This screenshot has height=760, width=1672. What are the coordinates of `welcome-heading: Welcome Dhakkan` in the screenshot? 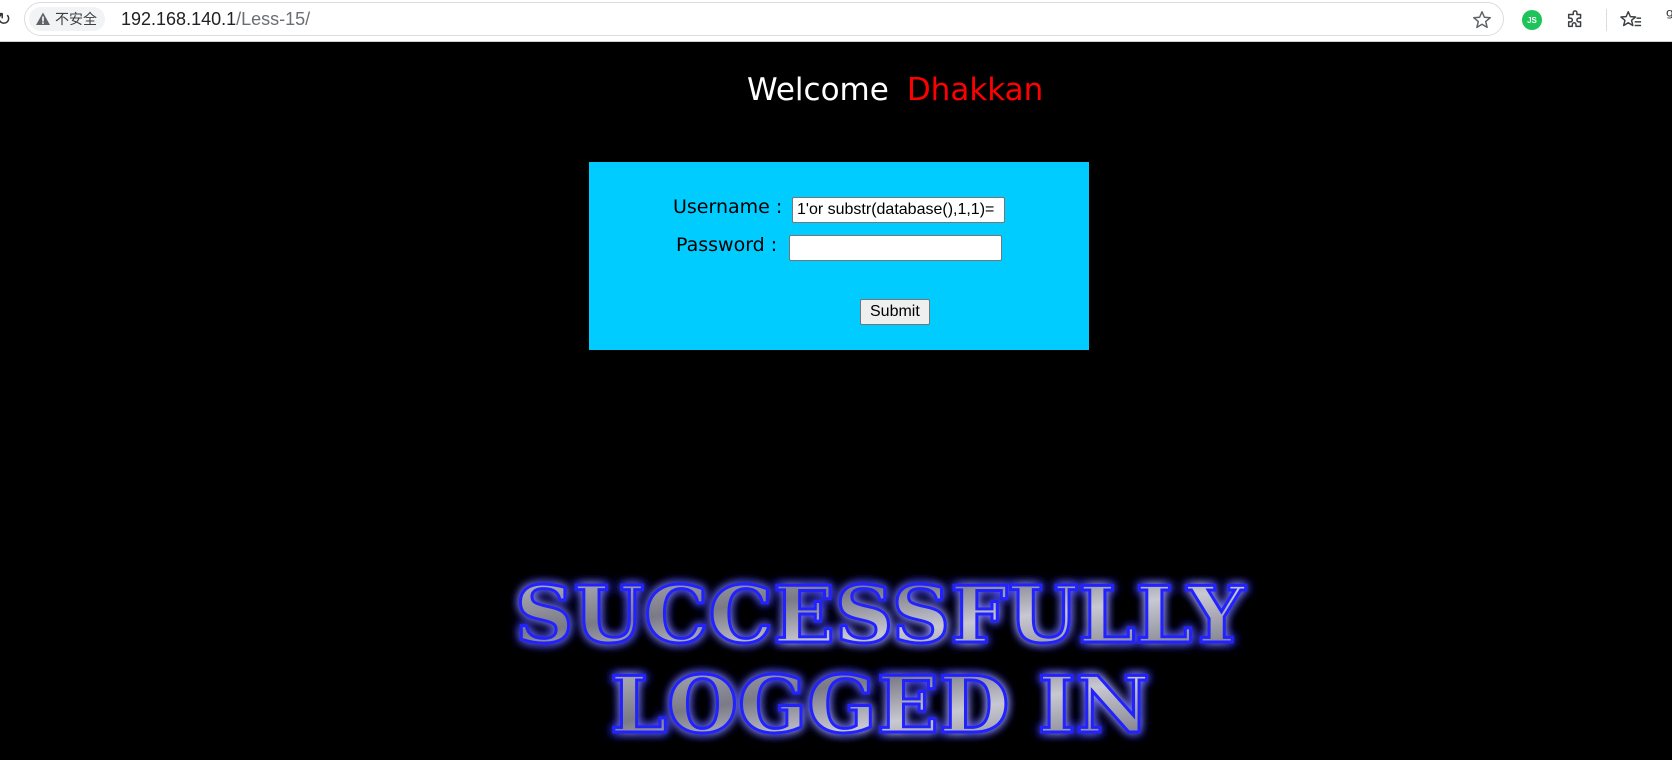 It's located at (895, 90).